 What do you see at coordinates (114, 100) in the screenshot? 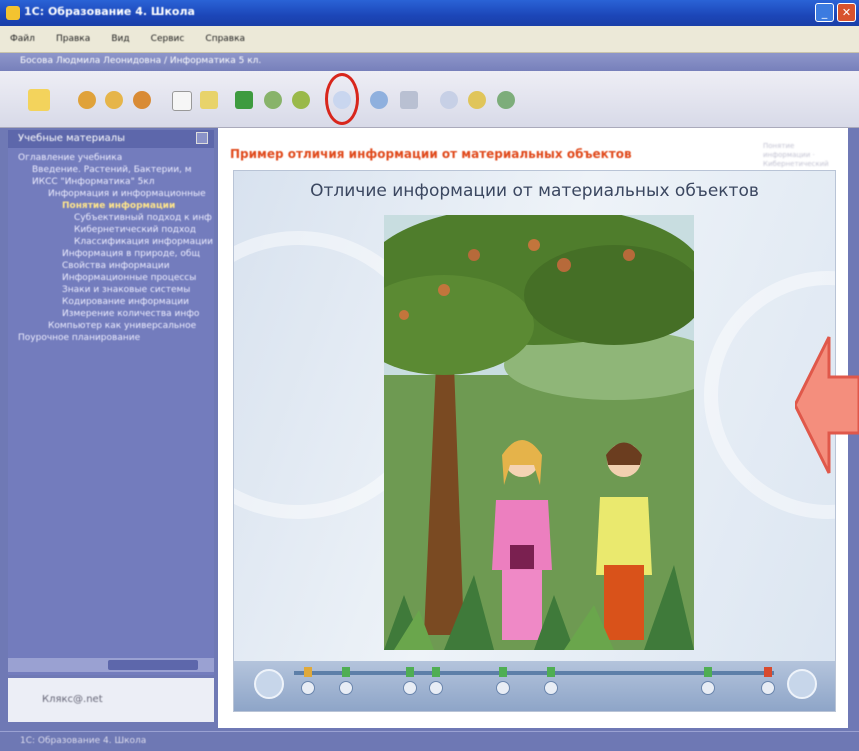
I see `refresh-icon` at bounding box center [114, 100].